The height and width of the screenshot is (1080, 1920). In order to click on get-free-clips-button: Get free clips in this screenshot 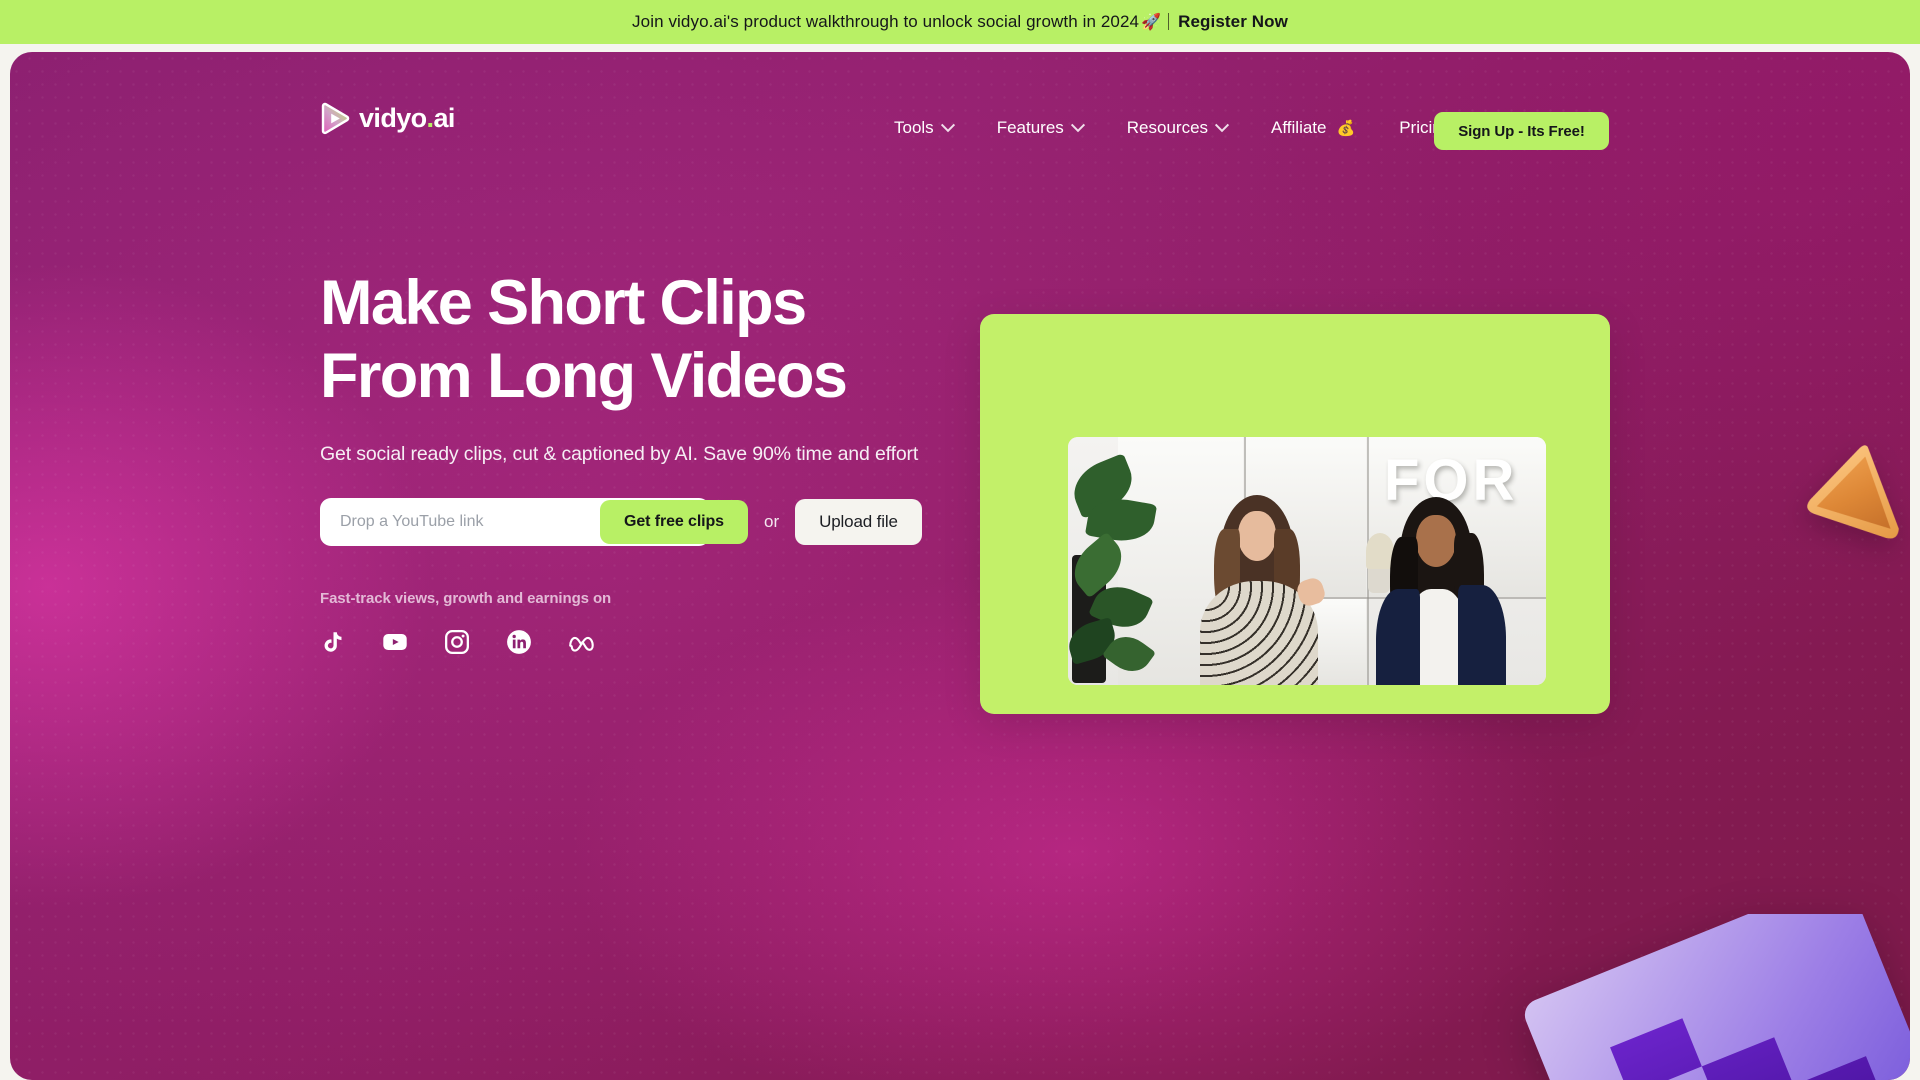, I will do `click(674, 522)`.